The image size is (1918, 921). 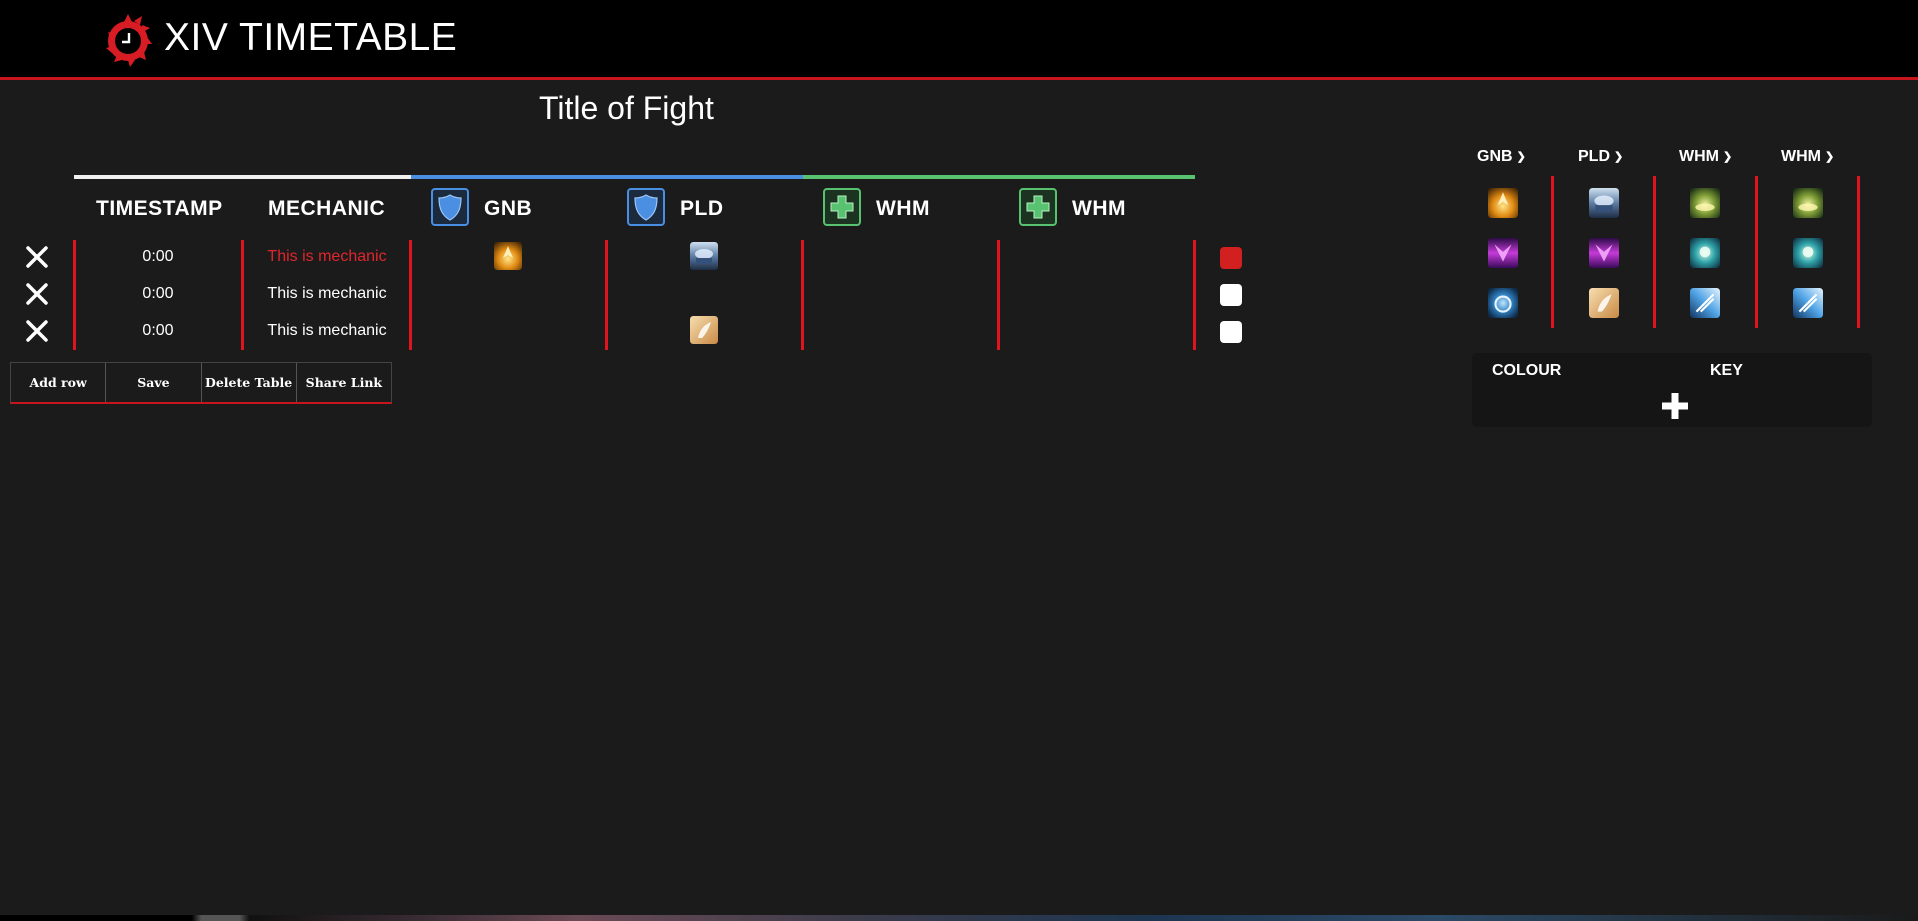 What do you see at coordinates (626, 108) in the screenshot?
I see `fight-title: Title of Fight` at bounding box center [626, 108].